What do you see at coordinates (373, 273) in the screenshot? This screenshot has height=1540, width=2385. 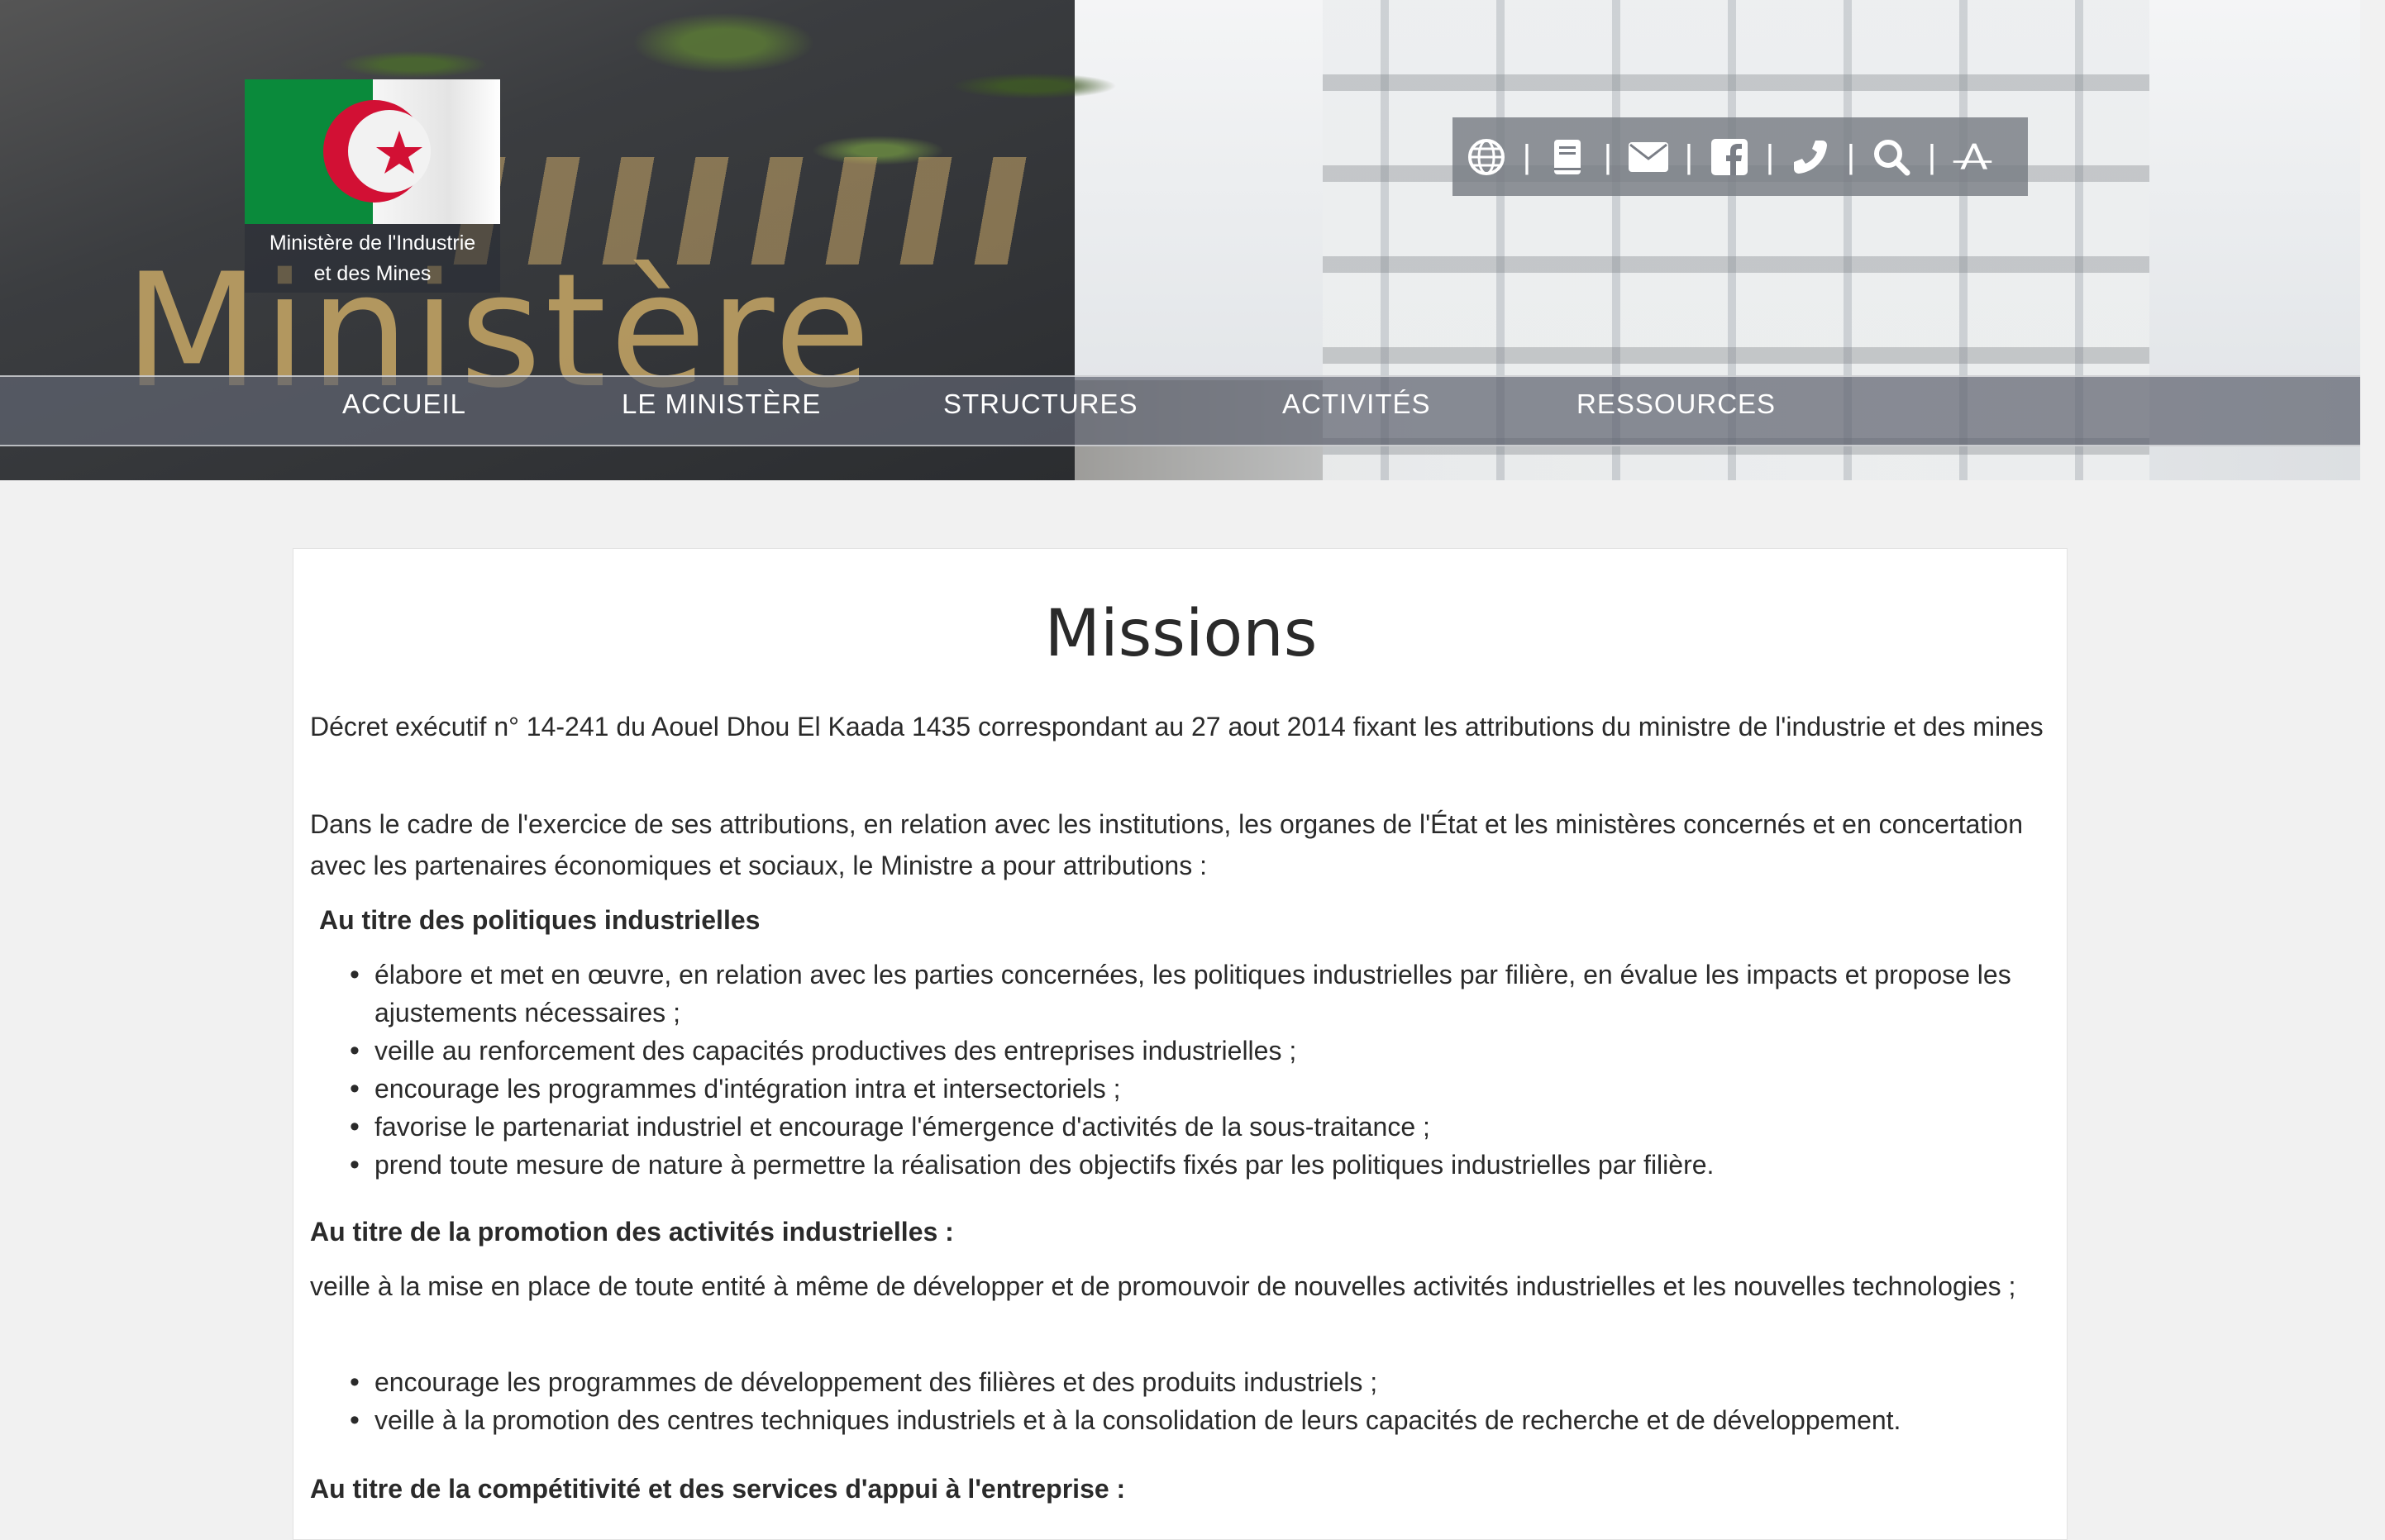 I see `logo-caption-line2: et des Mines` at bounding box center [373, 273].